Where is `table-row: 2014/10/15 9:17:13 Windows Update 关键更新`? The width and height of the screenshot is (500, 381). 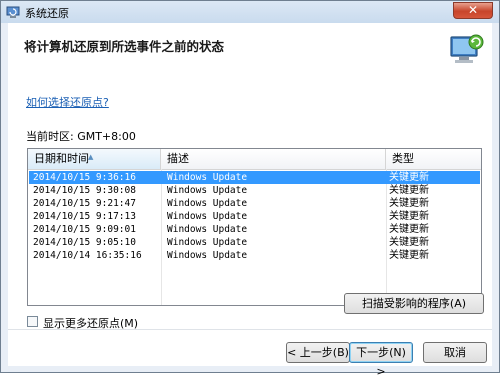
table-row: 2014/10/15 9:17:13 Windows Update 关键更新 is located at coordinates (254, 216).